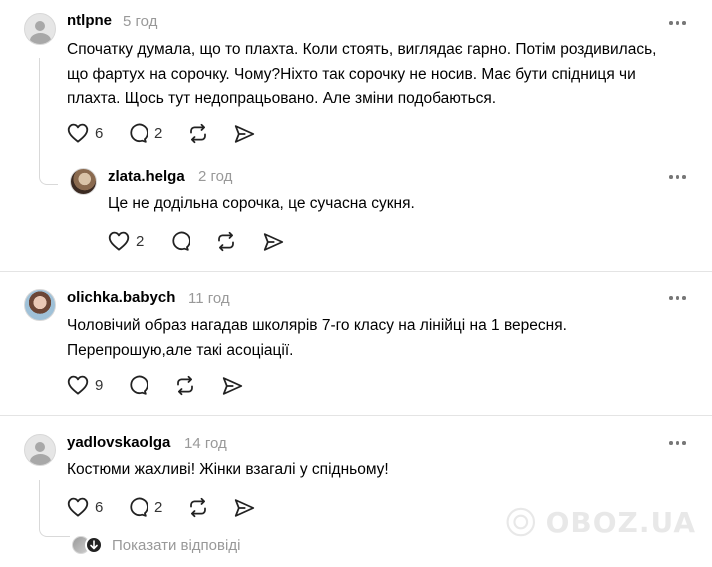 The width and height of the screenshot is (712, 567). What do you see at coordinates (118, 442) in the screenshot?
I see `username: yadlovskaolga` at bounding box center [118, 442].